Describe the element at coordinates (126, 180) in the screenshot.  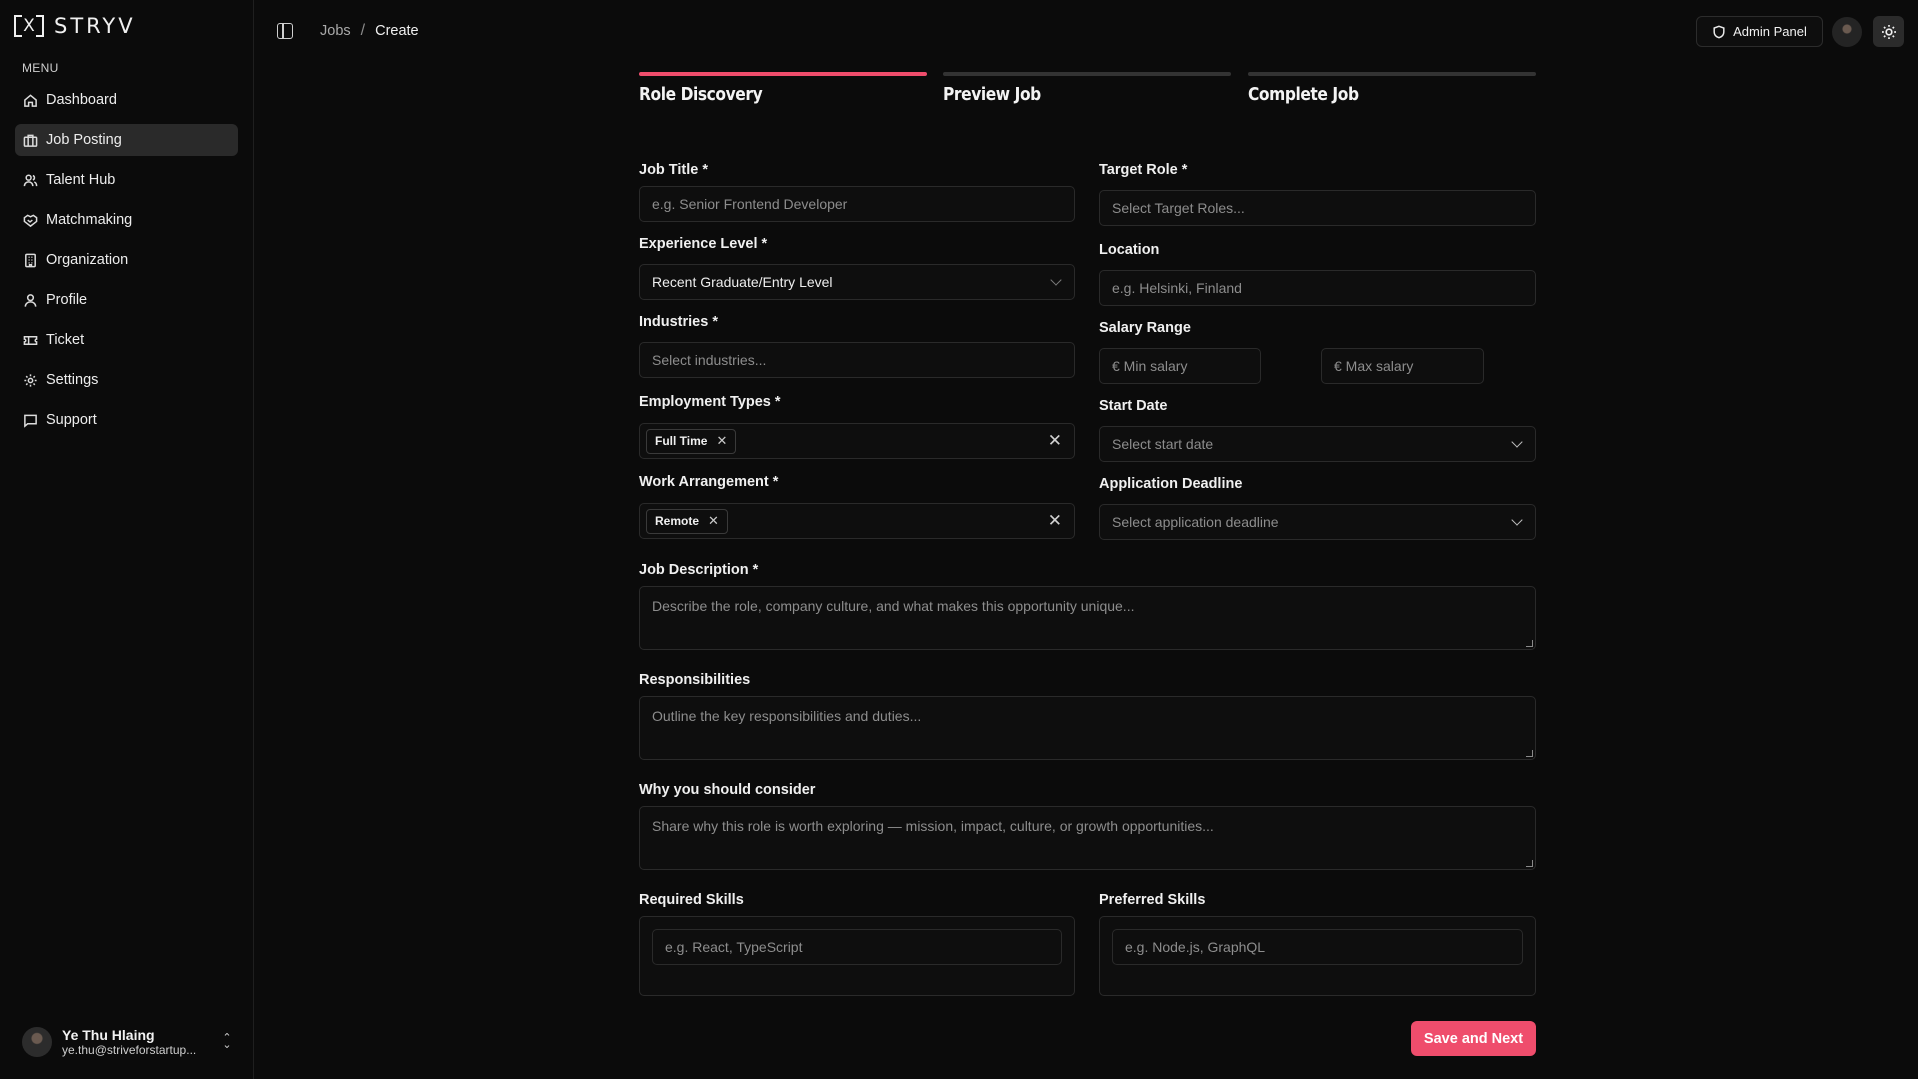
I see `sidebar-item-talent-hub: Talent Hub` at that location.